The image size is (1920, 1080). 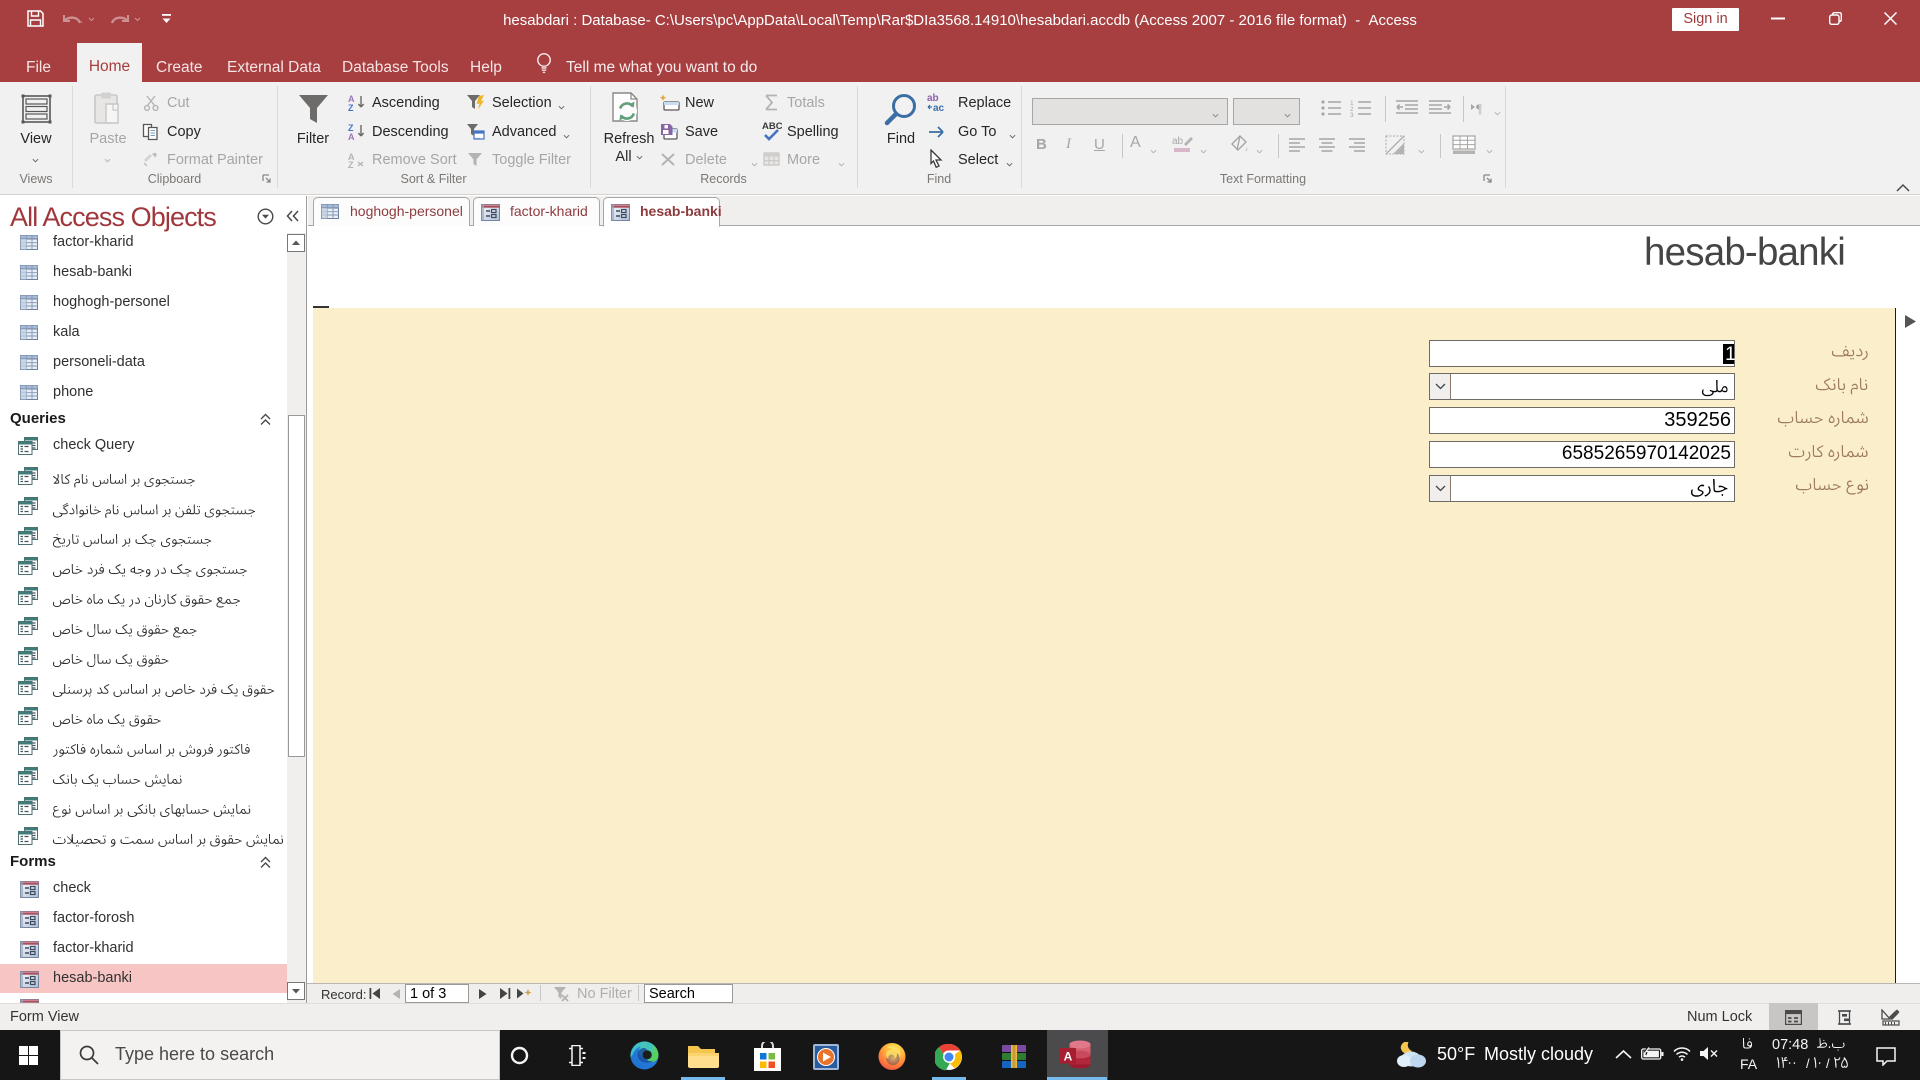 I want to click on svg-text: 3, so click(x=1352, y=114).